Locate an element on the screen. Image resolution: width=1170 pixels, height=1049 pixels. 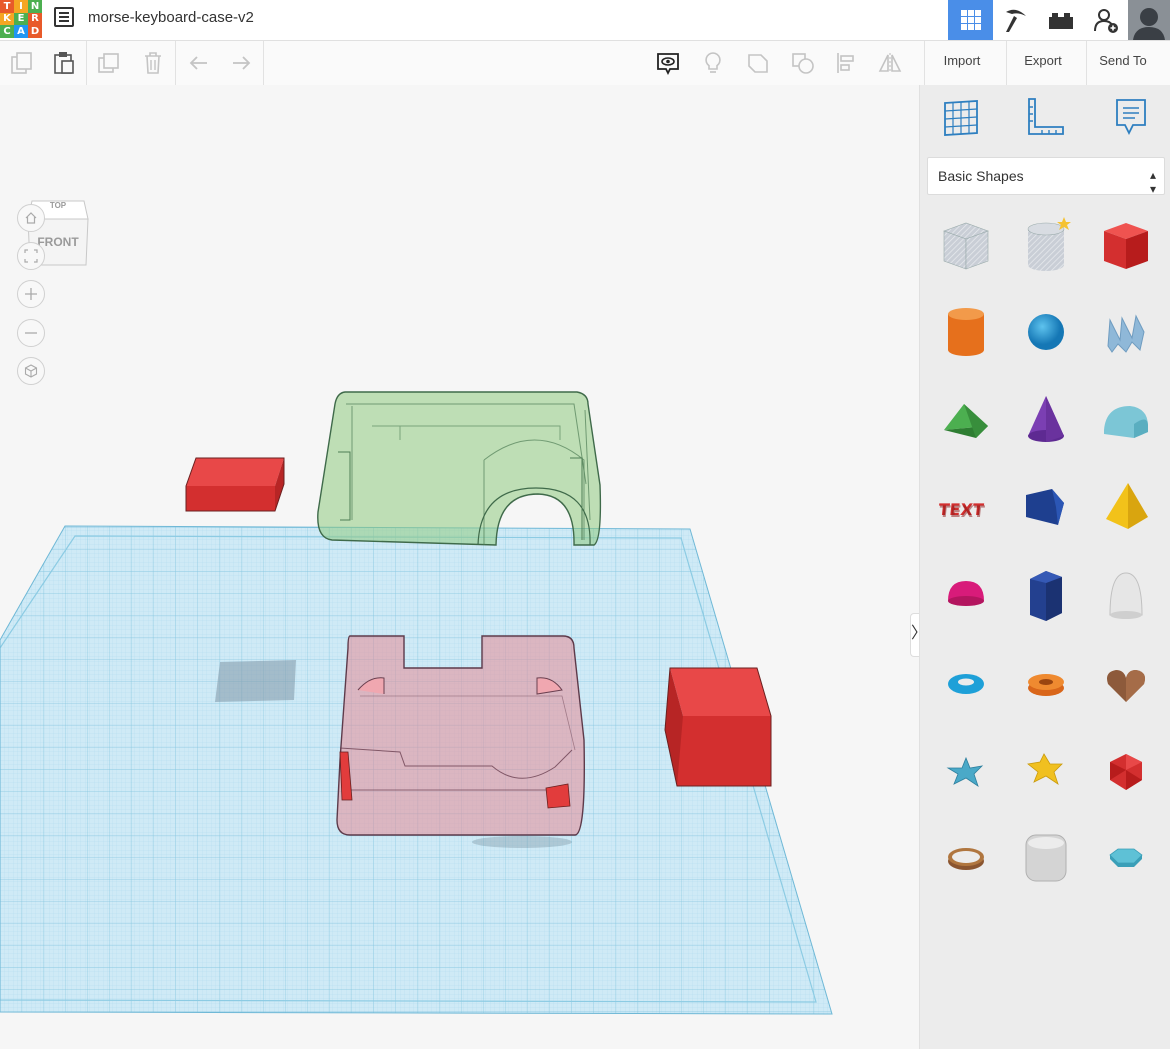
shape-prism is located at coordinates (1046, 507).